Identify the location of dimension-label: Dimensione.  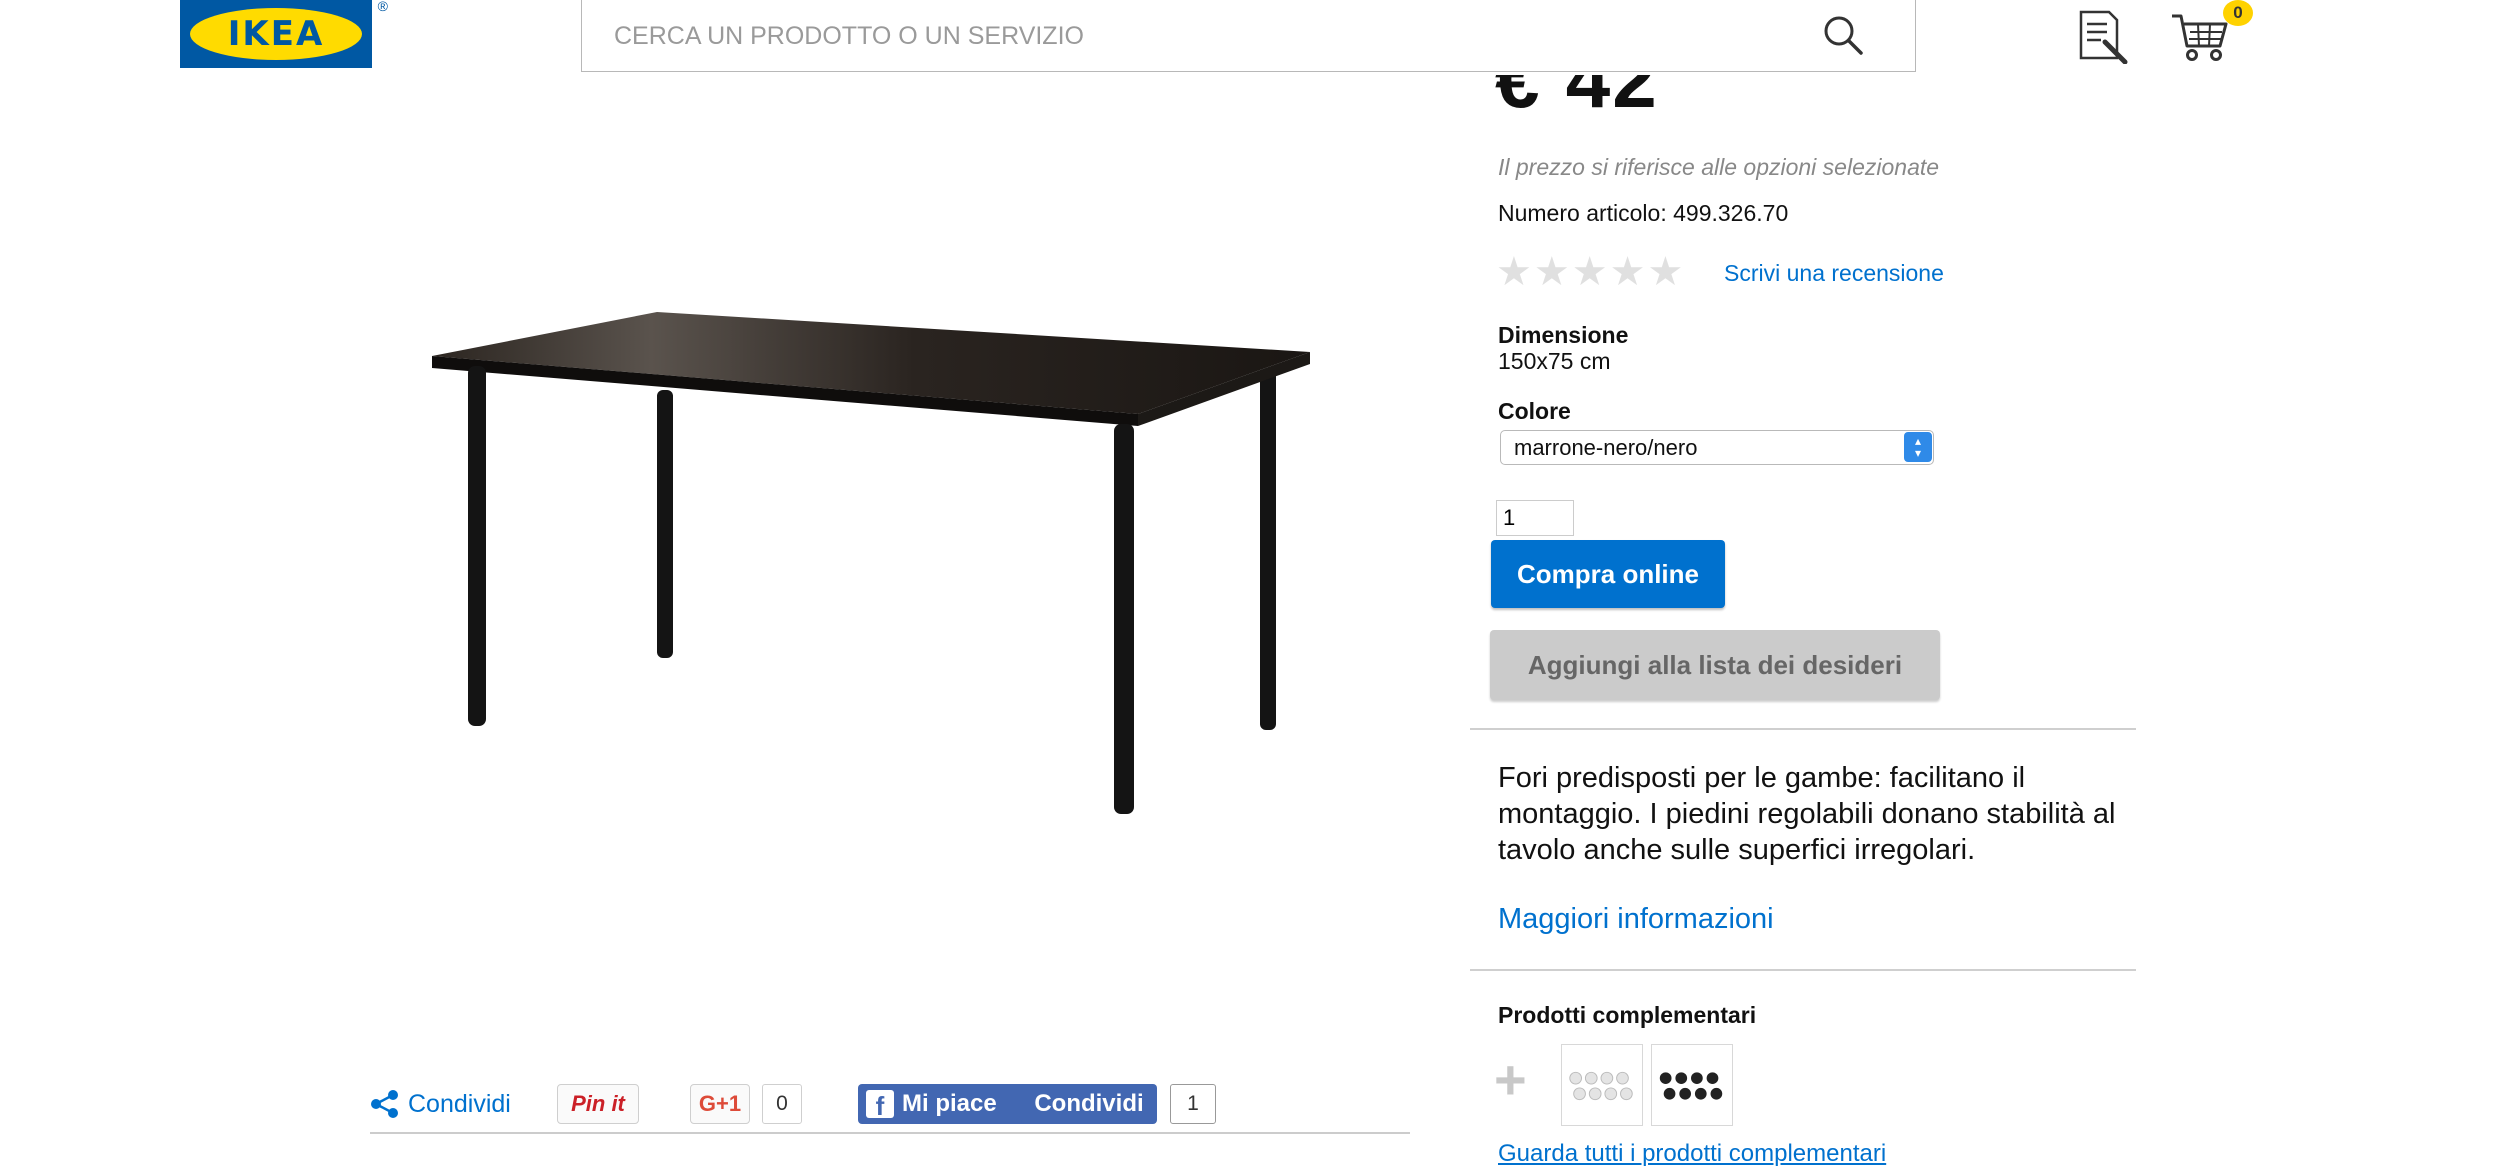
(1563, 335).